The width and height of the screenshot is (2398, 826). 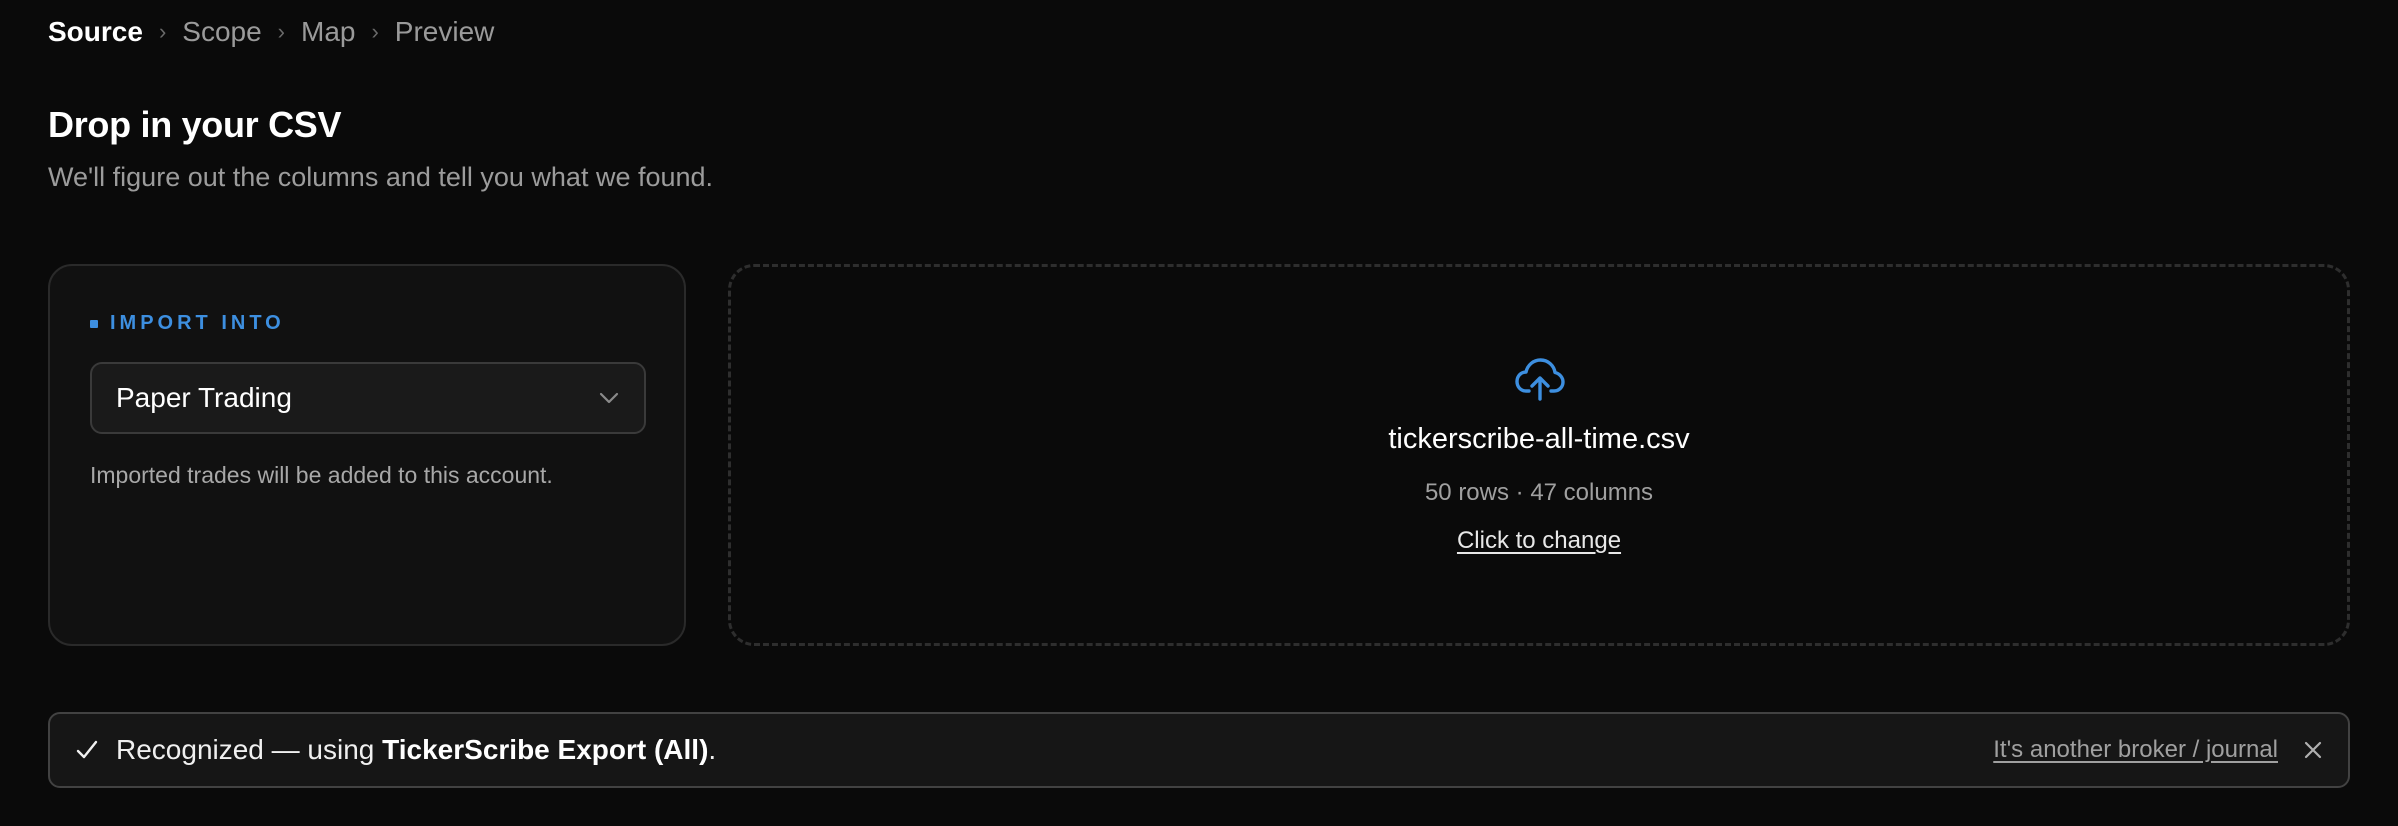 What do you see at coordinates (609, 398) in the screenshot?
I see `chevron-down-icon` at bounding box center [609, 398].